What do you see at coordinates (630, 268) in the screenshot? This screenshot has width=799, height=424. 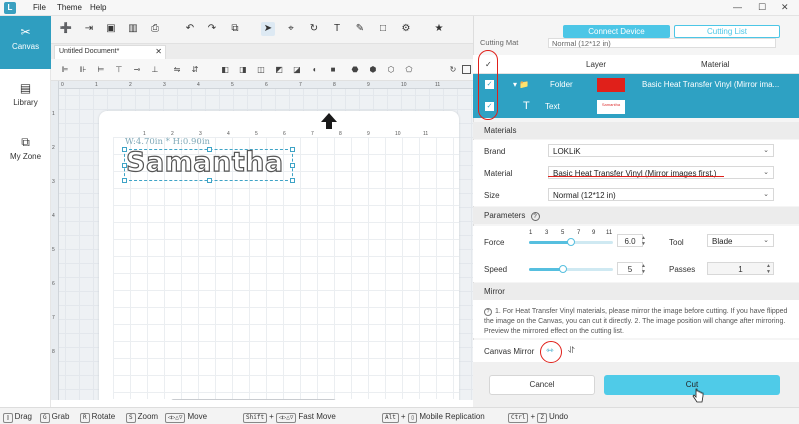 I see `speed-input: 5` at bounding box center [630, 268].